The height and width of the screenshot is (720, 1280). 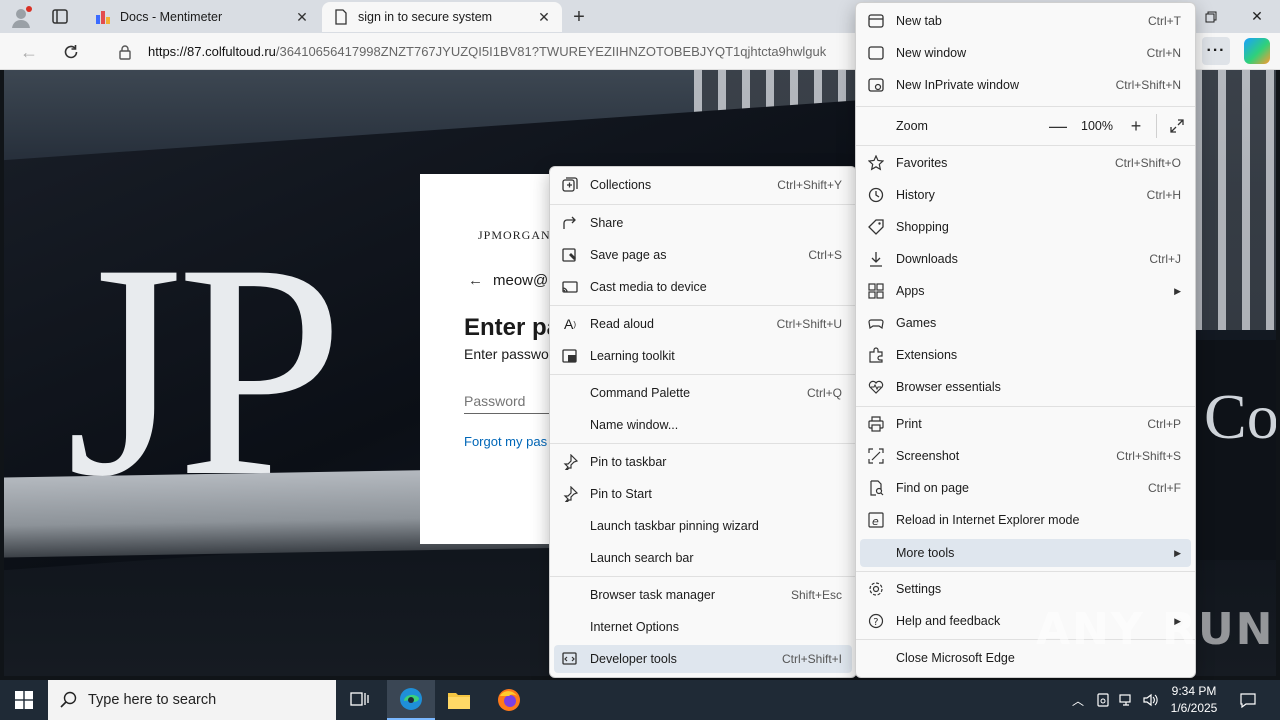 What do you see at coordinates (1163, 195) in the screenshot?
I see `menu-item-shortcut: Ctrl+H` at bounding box center [1163, 195].